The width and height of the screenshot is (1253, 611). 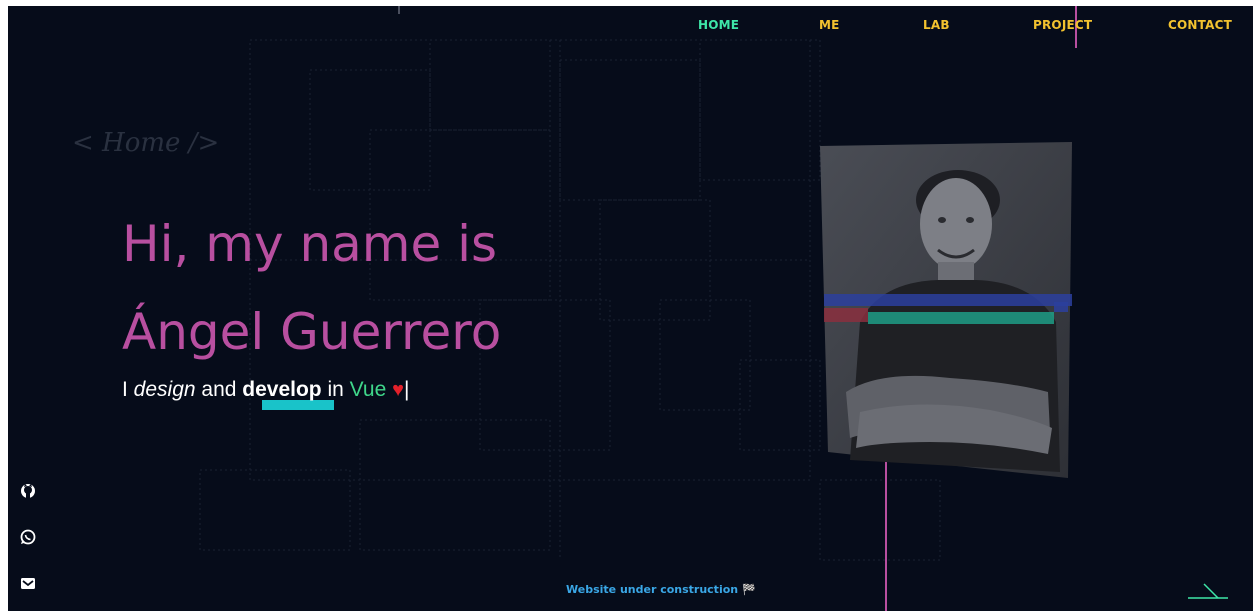 I want to click on typing-cursor: |, so click(x=406, y=389).